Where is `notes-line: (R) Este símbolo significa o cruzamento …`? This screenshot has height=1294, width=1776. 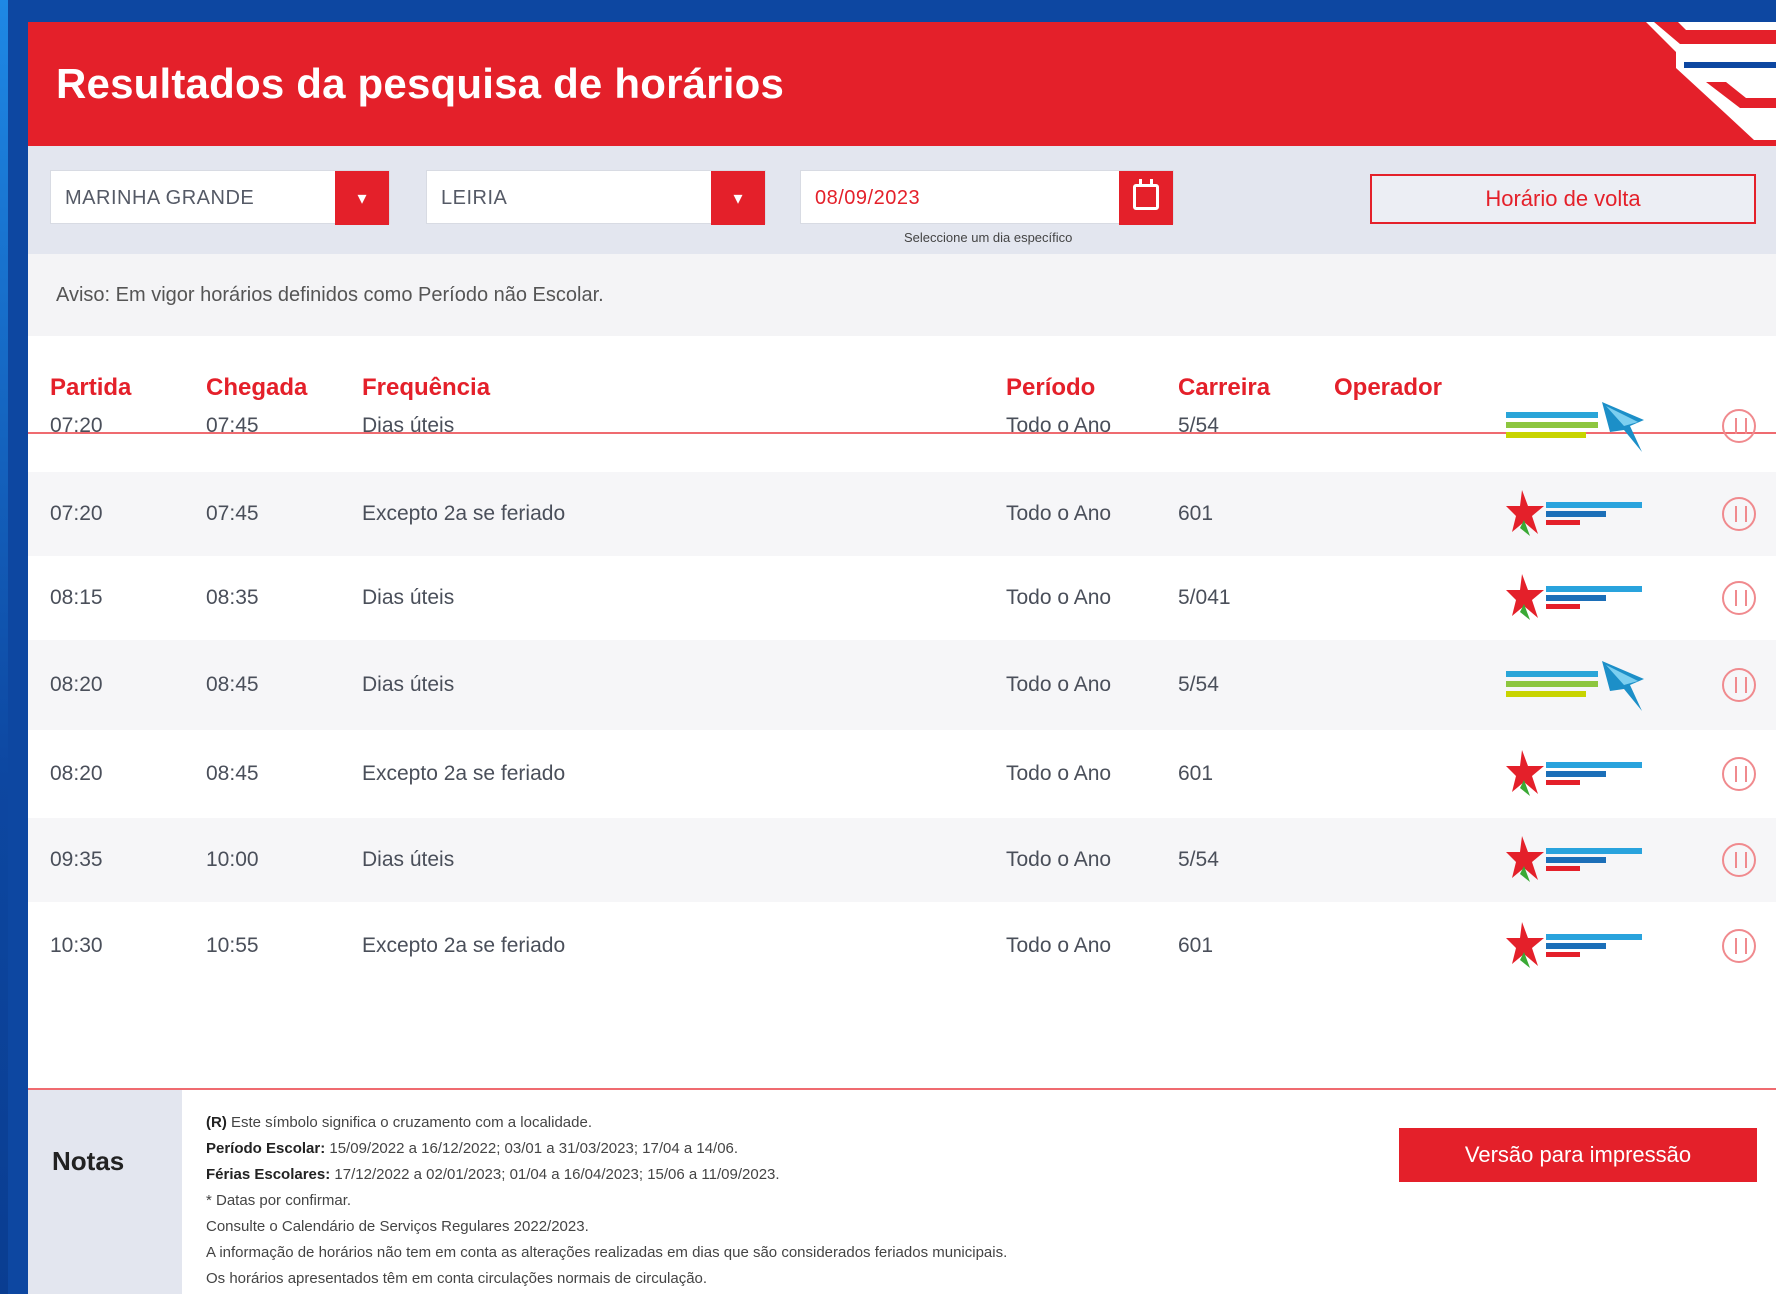
notes-line: (R) Este símbolo significa o cruzamento … is located at coordinates (716, 1123).